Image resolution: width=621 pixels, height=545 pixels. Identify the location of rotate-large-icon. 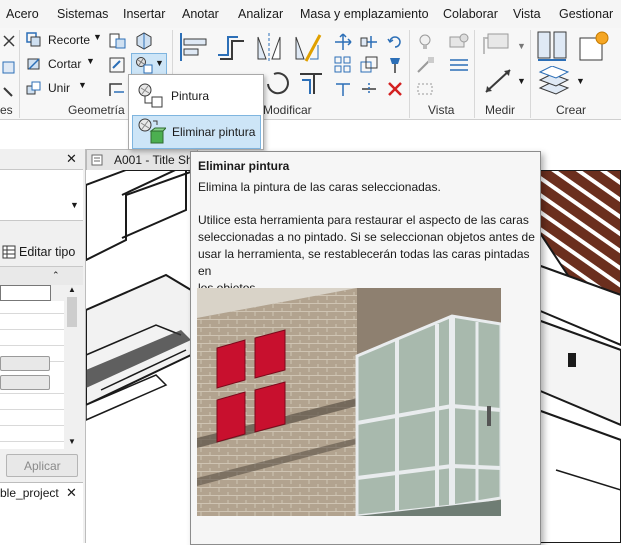
(277, 82).